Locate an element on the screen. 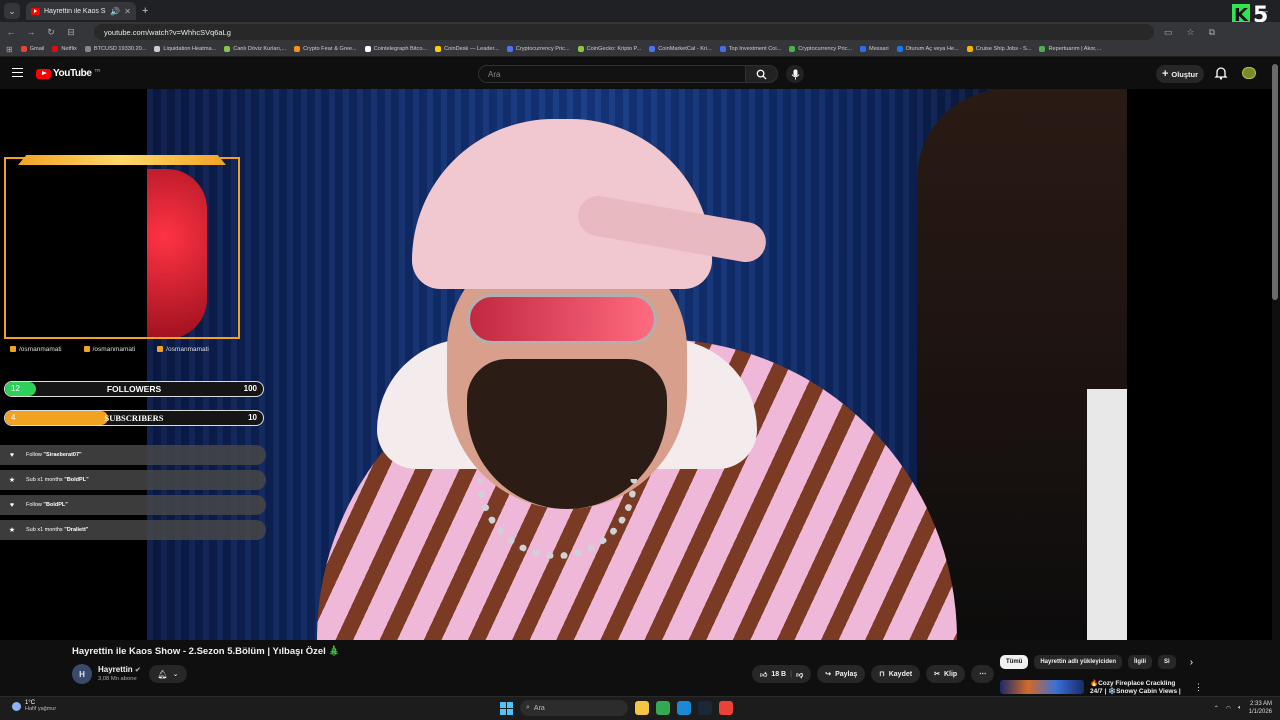 Image resolution: width=1280 pixels, height=720 pixels. search-input: Ara is located at coordinates (612, 74).